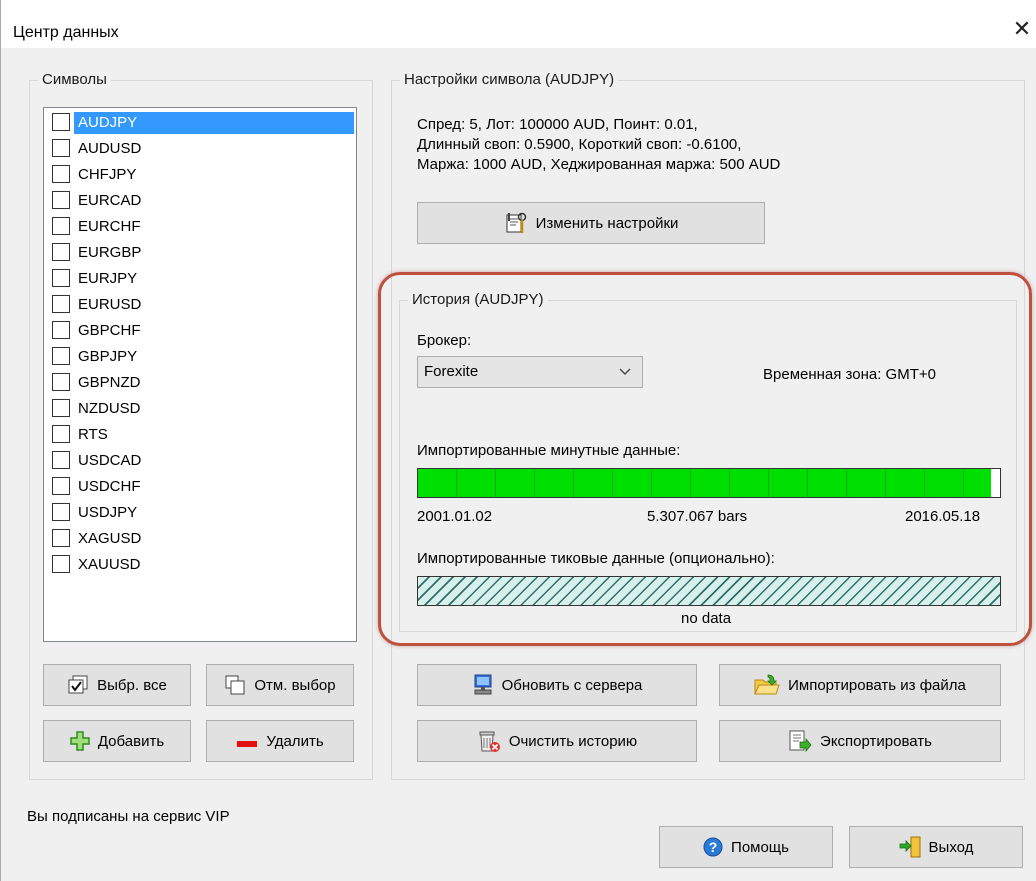  I want to click on empty-boxes-icon, so click(235, 685).